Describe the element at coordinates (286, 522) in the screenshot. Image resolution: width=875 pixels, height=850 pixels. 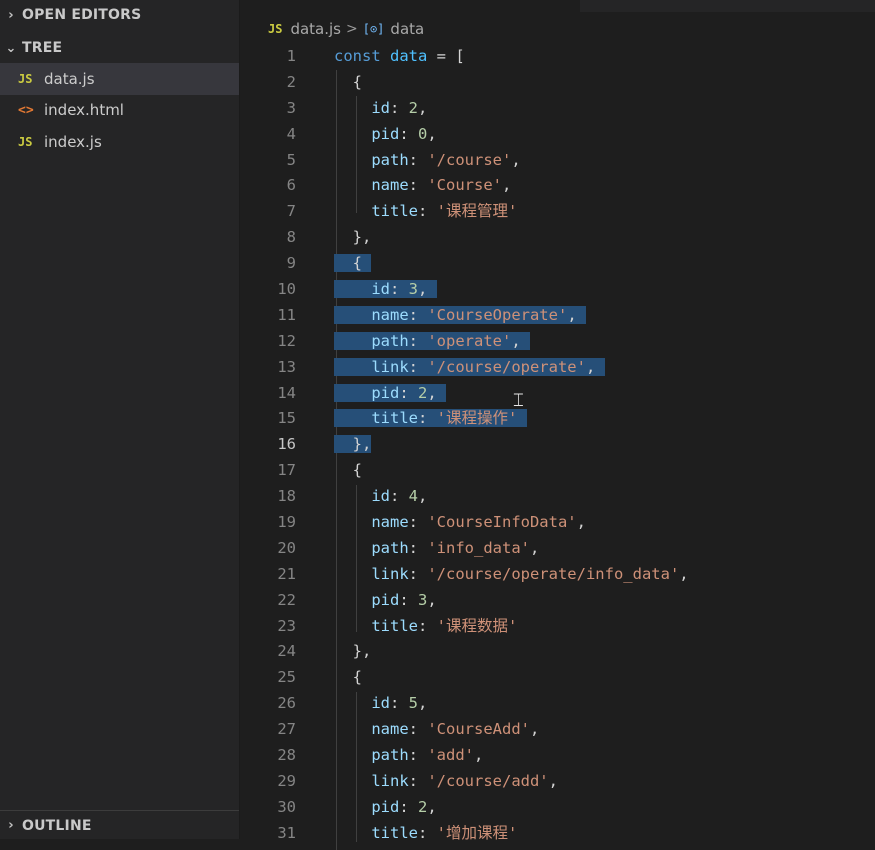
I see `line-number: 19` at that location.